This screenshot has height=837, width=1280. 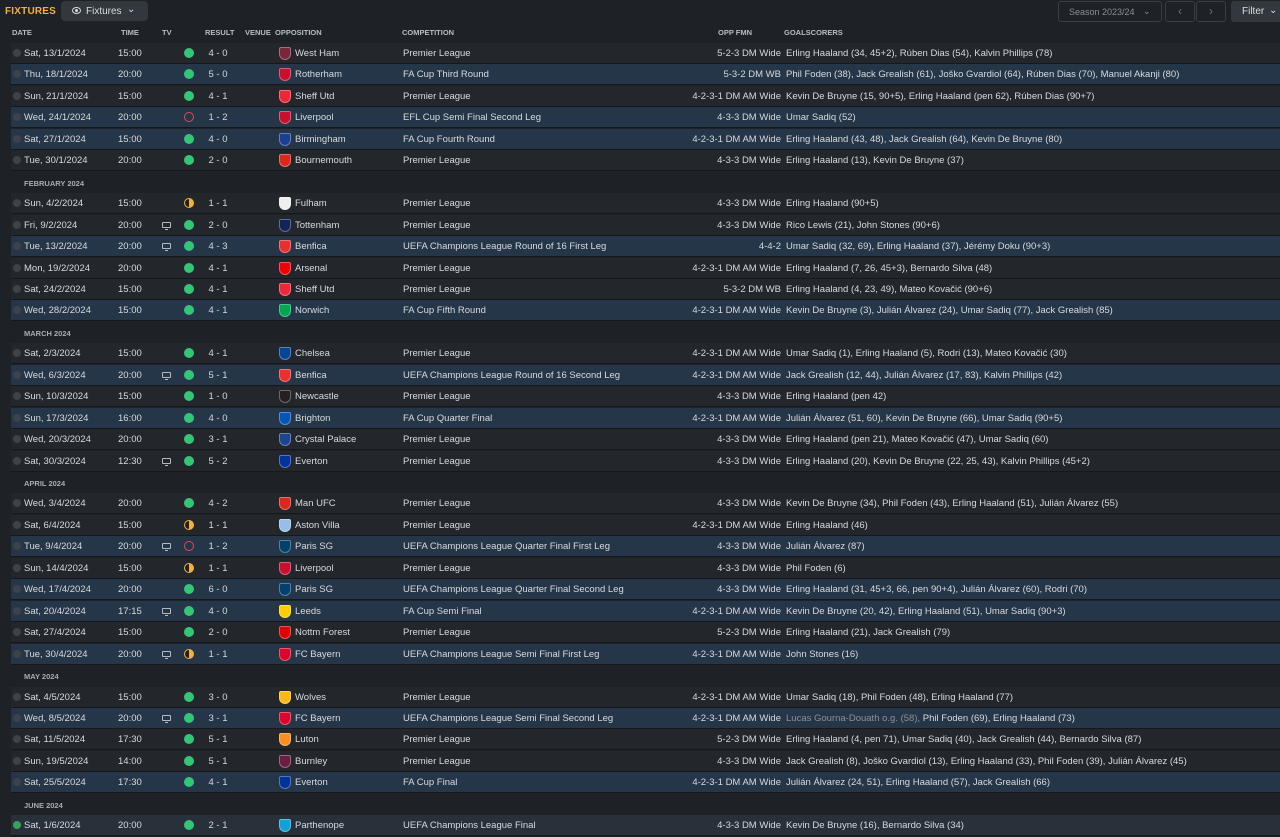 What do you see at coordinates (325, 439) in the screenshot?
I see `fixture-opposition: Crystal Palace` at bounding box center [325, 439].